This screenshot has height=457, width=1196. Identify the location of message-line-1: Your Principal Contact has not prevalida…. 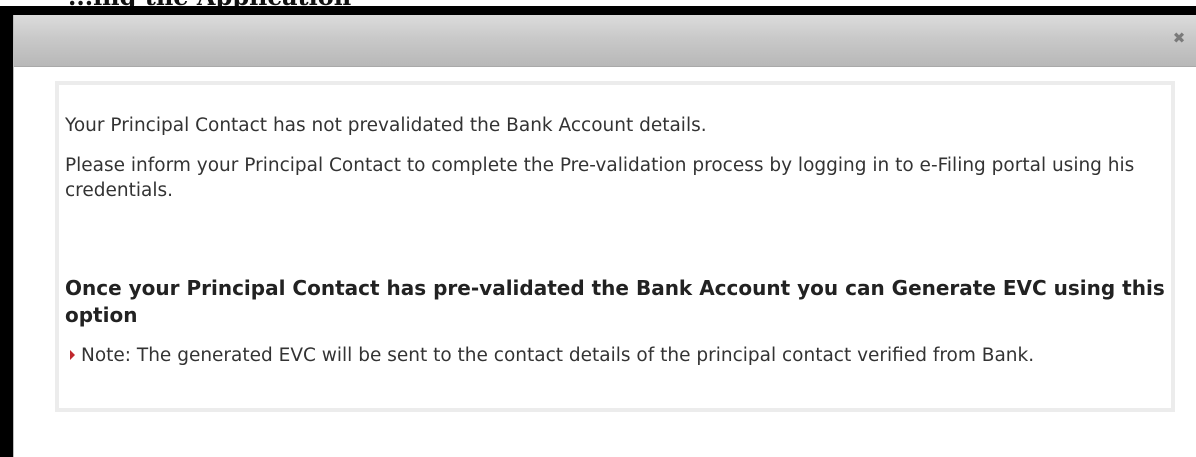
(386, 125).